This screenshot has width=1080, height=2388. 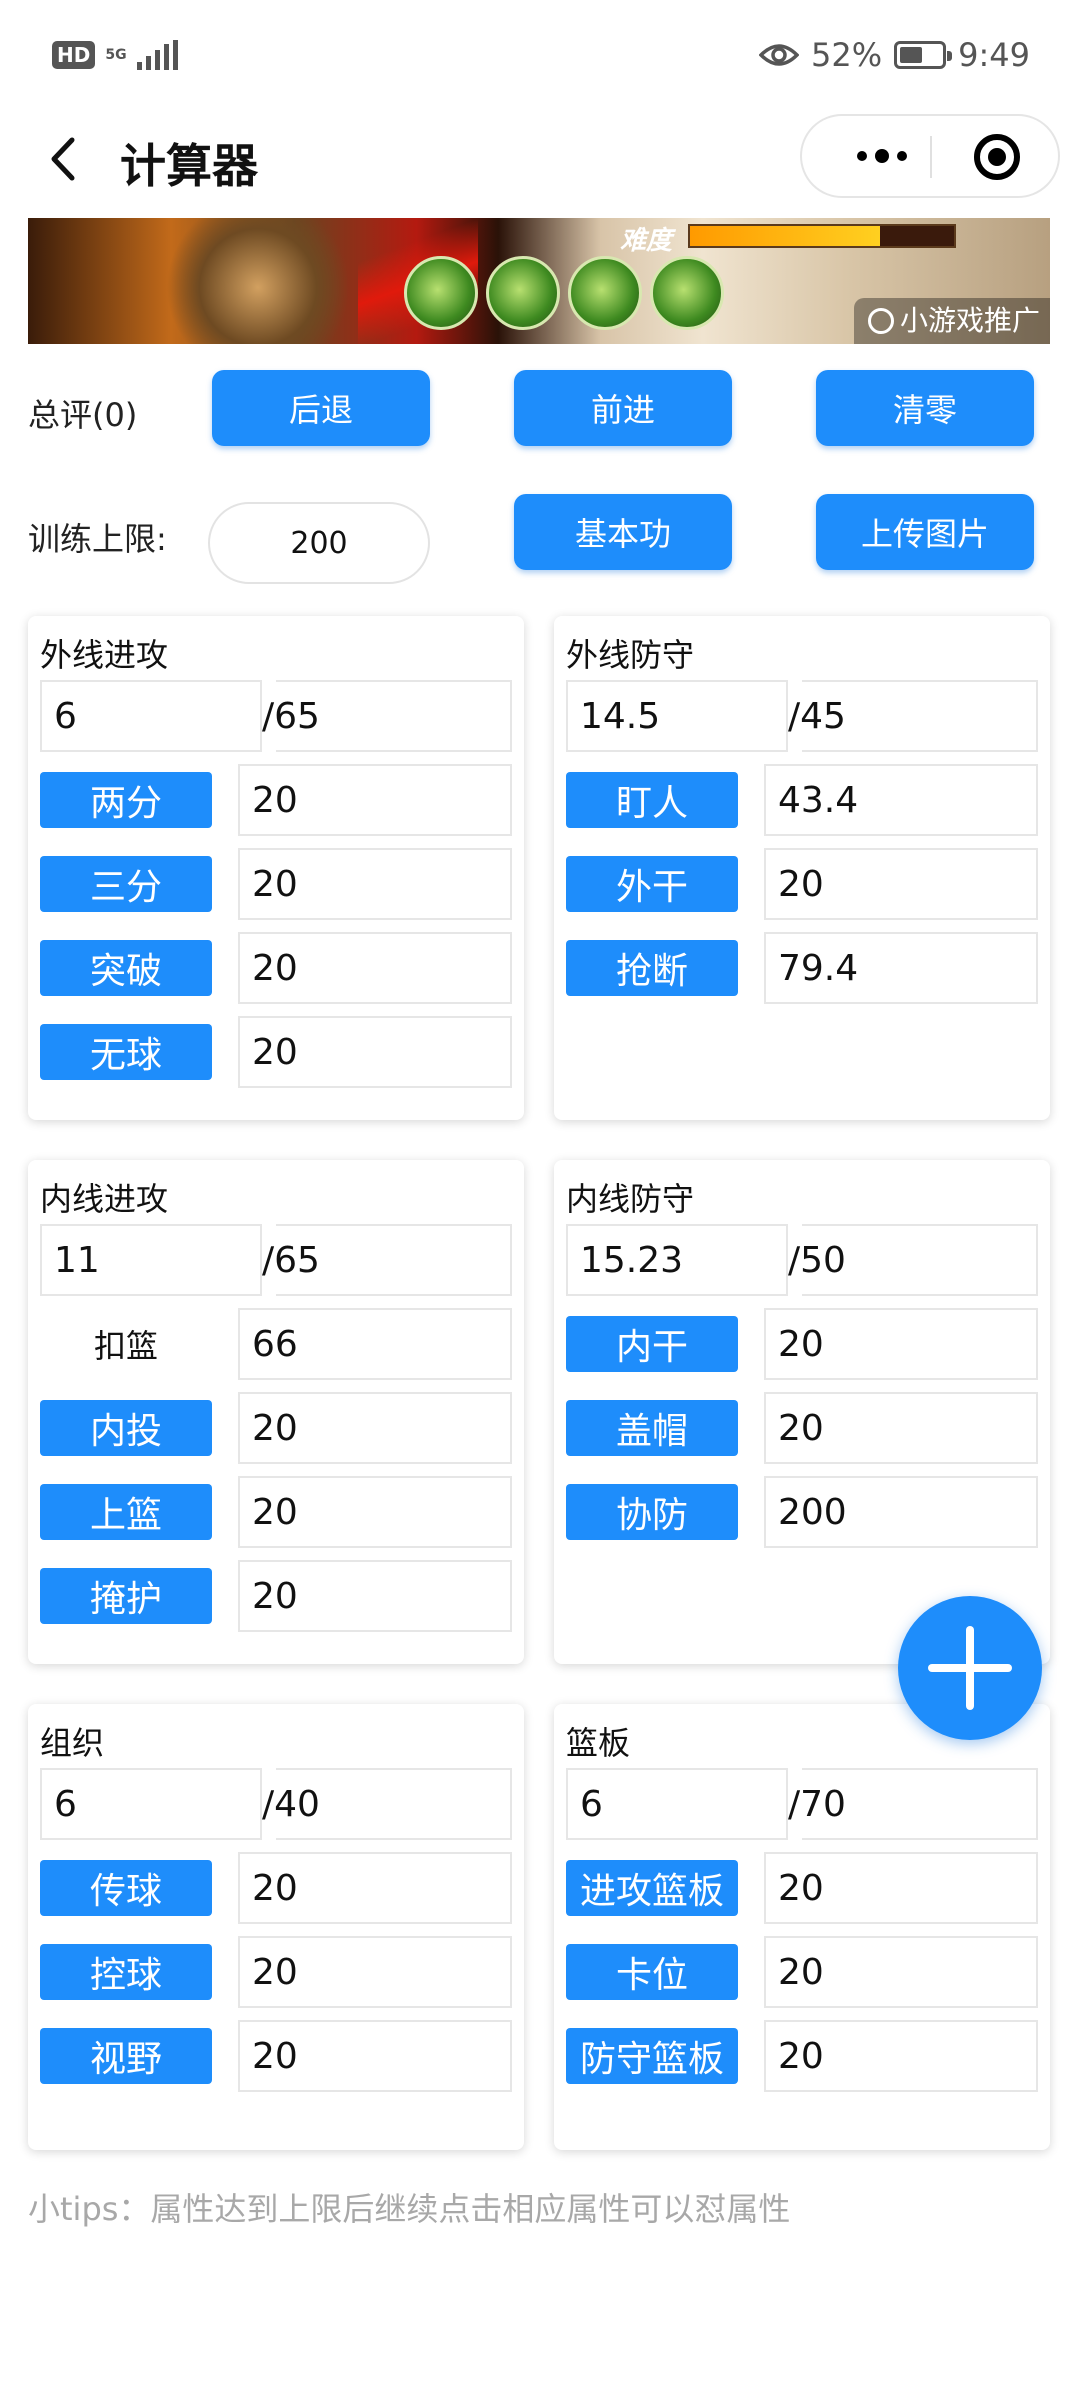 I want to click on card-rebound: 篮板 6 /70 进攻篮板 20 卡位 20 防守篮板 20, so click(x=802, y=1927).